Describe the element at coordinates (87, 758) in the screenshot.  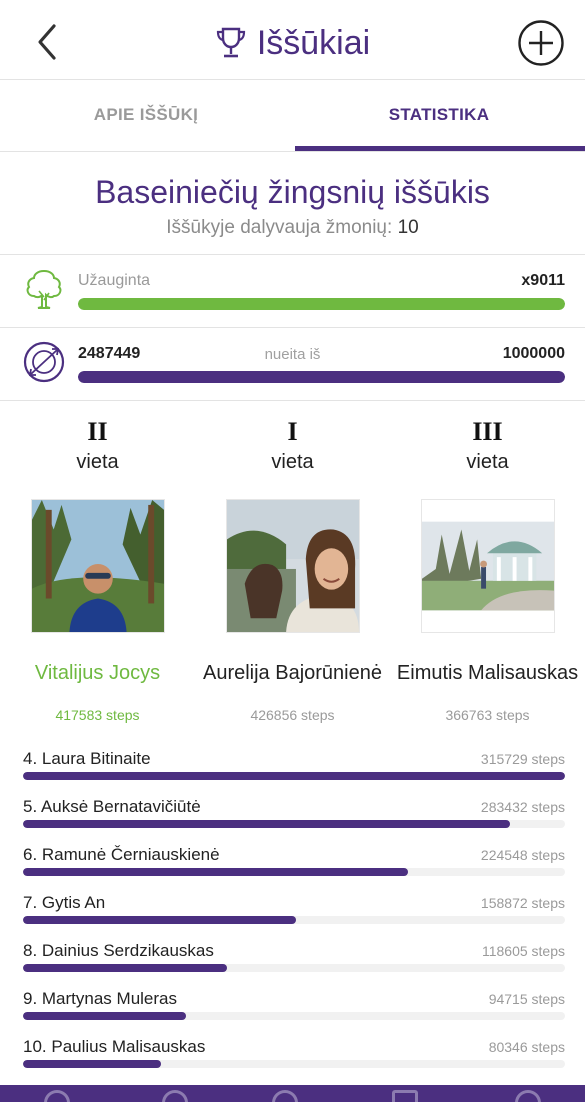
I see `ranking-name: 4. Laura Bitinaite` at that location.